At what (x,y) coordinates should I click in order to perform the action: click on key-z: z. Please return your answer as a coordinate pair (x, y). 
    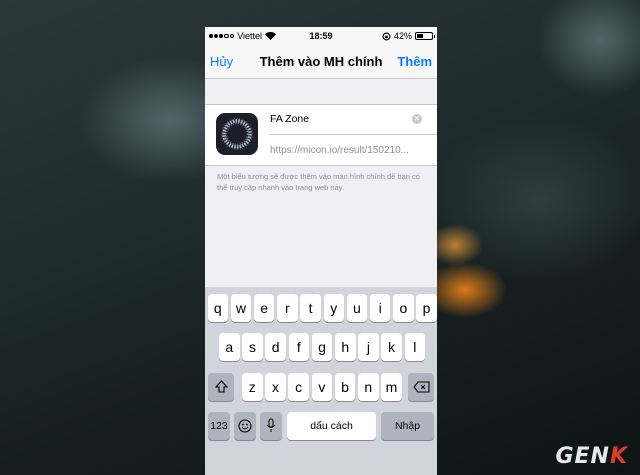
    Looking at the image, I should click on (252, 387).